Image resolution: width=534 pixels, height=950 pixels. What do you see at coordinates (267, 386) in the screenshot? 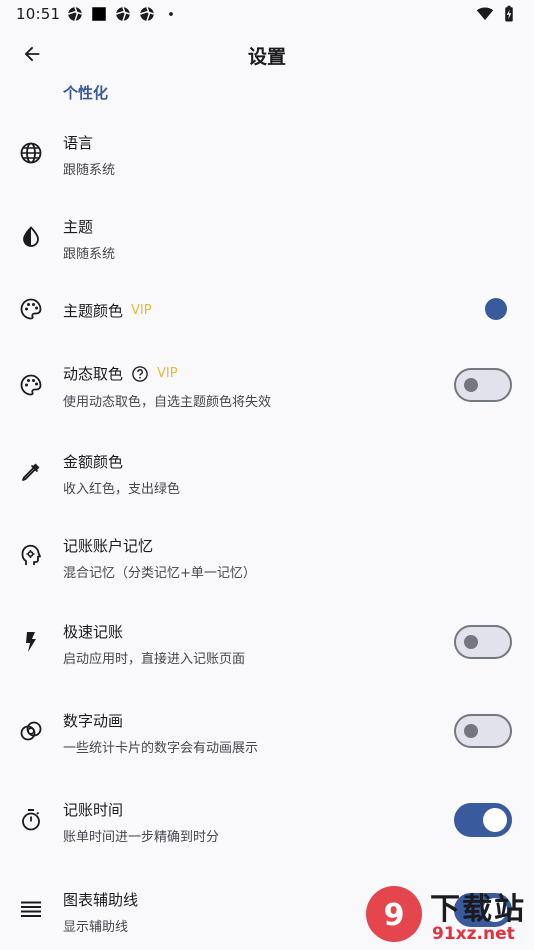
I see `setting-dynamic-color: 动态取色 VIP 使用动态取色，自选主题颜色将失效` at bounding box center [267, 386].